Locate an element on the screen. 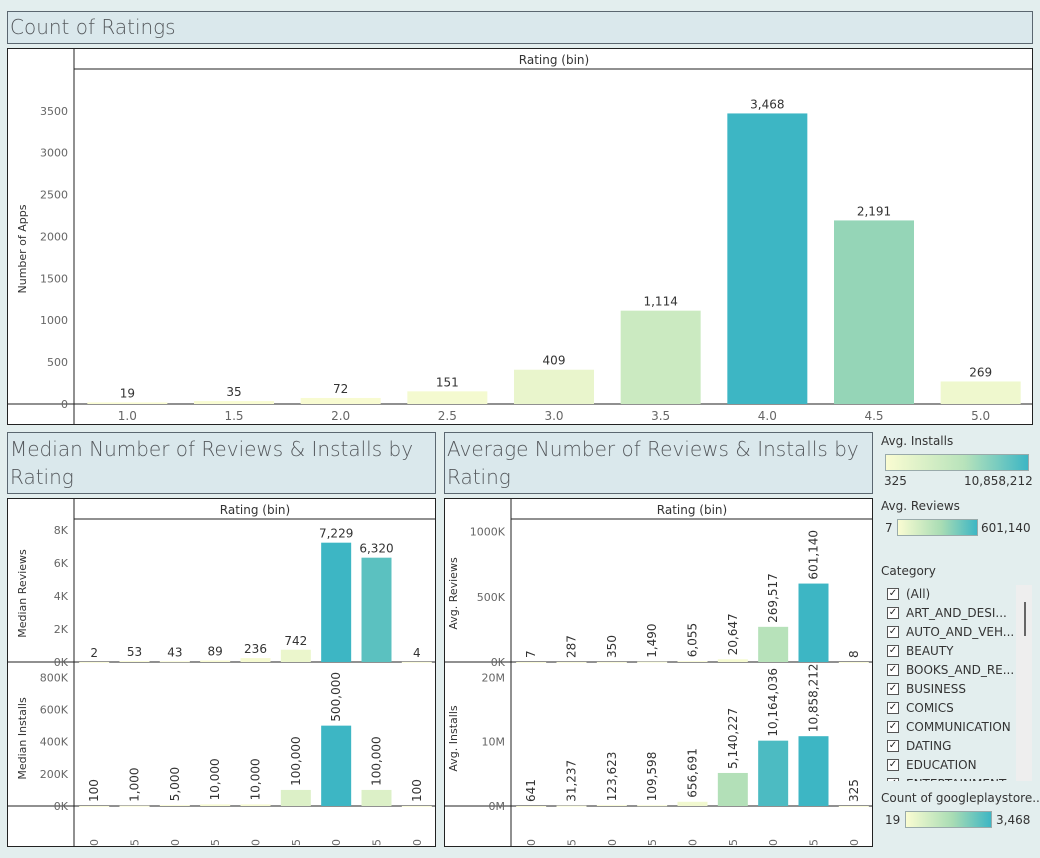  avg-installs-x-tick-label: 1.5 is located at coordinates (572, 843).